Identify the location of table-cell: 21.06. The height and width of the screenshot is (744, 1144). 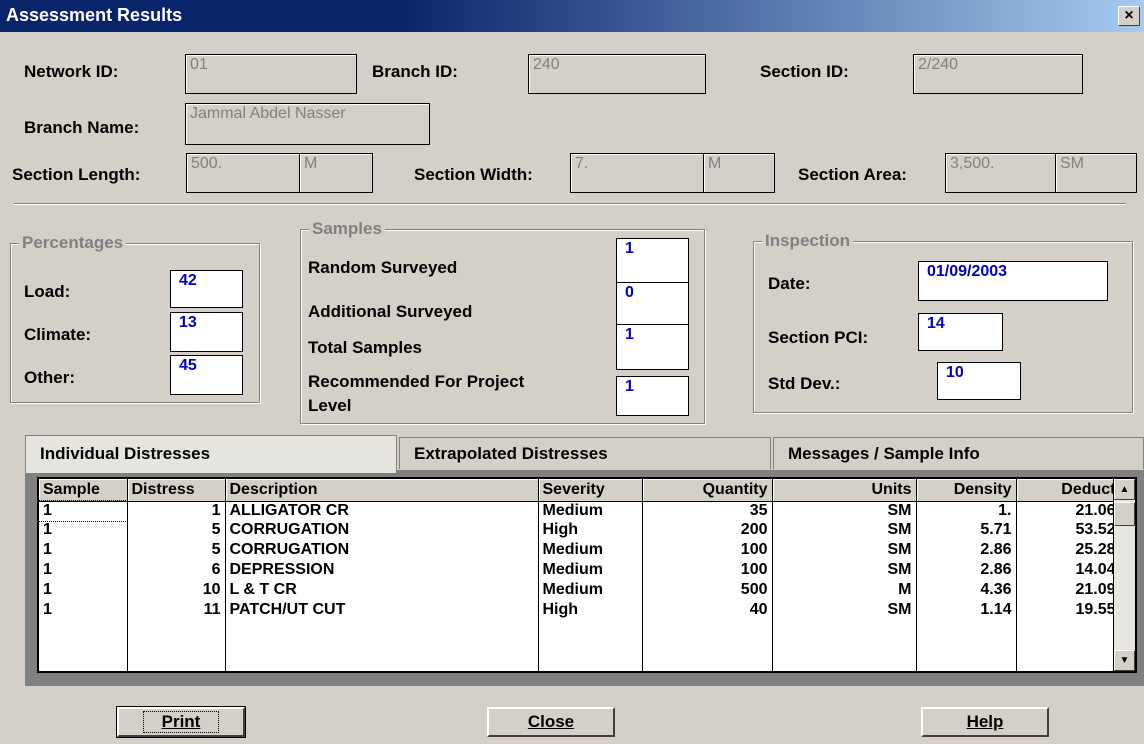
(1068, 511).